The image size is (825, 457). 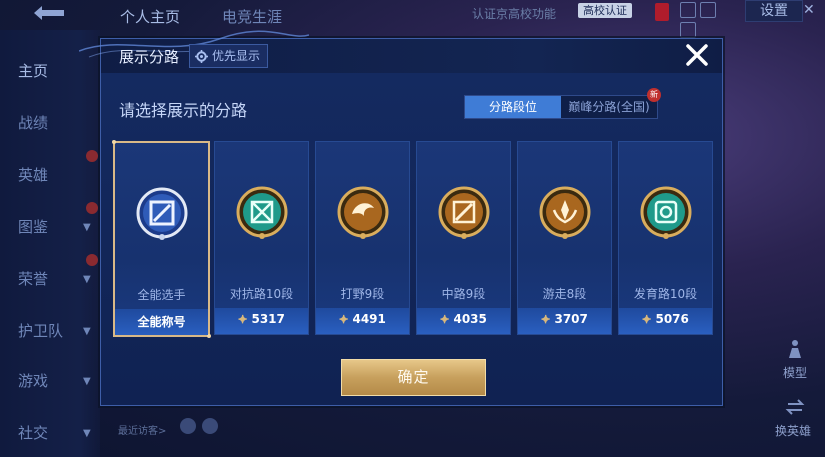 What do you see at coordinates (50, 243) in the screenshot?
I see `left-nav: 主页 战绩 英雄 图鉴 ▼ 荣誉 ▼ 护卫队 ▼ 游戏 ▼ 社交 ▼` at bounding box center [50, 243].